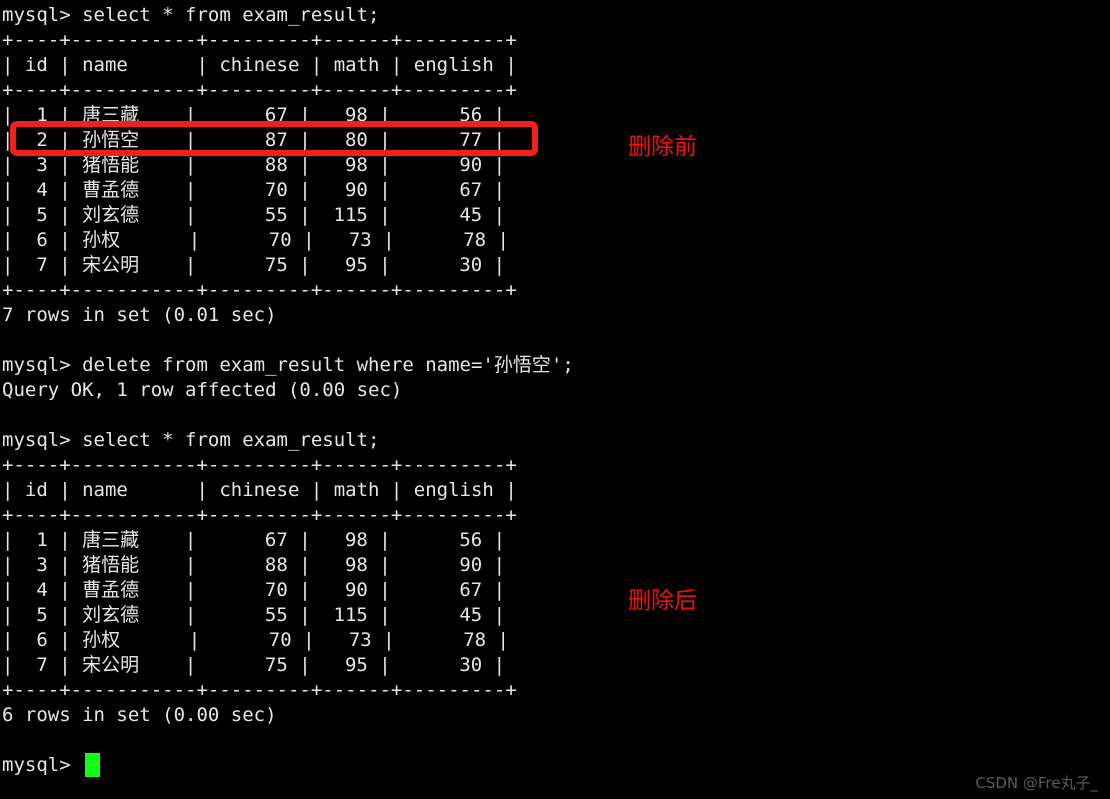  I want to click on terminal-line: Query OK, 1 row affected (0.00 sec), so click(202, 390).